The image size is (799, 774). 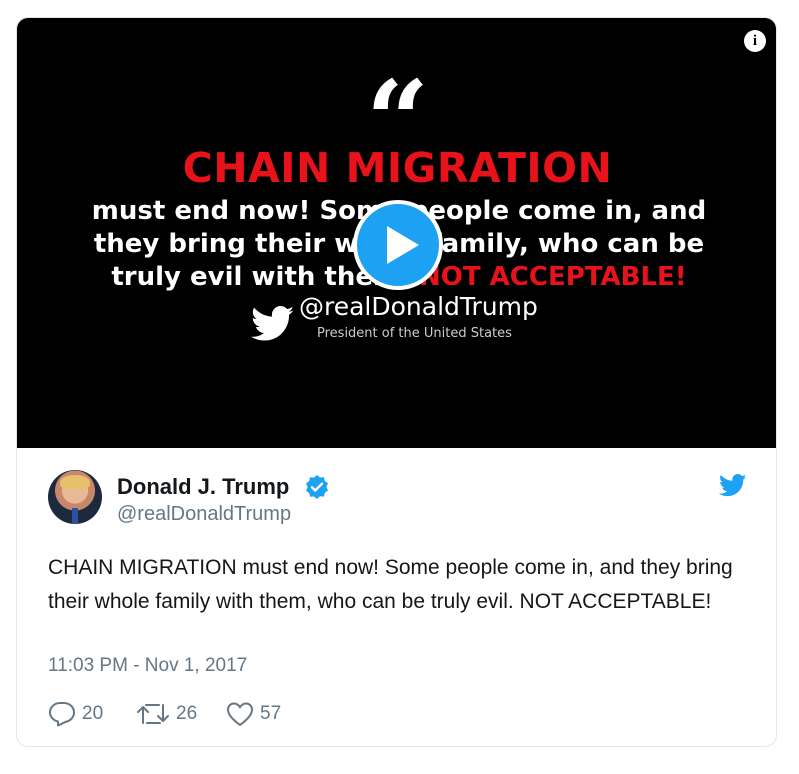 I want to click on verified-badge-icon, so click(x=317, y=487).